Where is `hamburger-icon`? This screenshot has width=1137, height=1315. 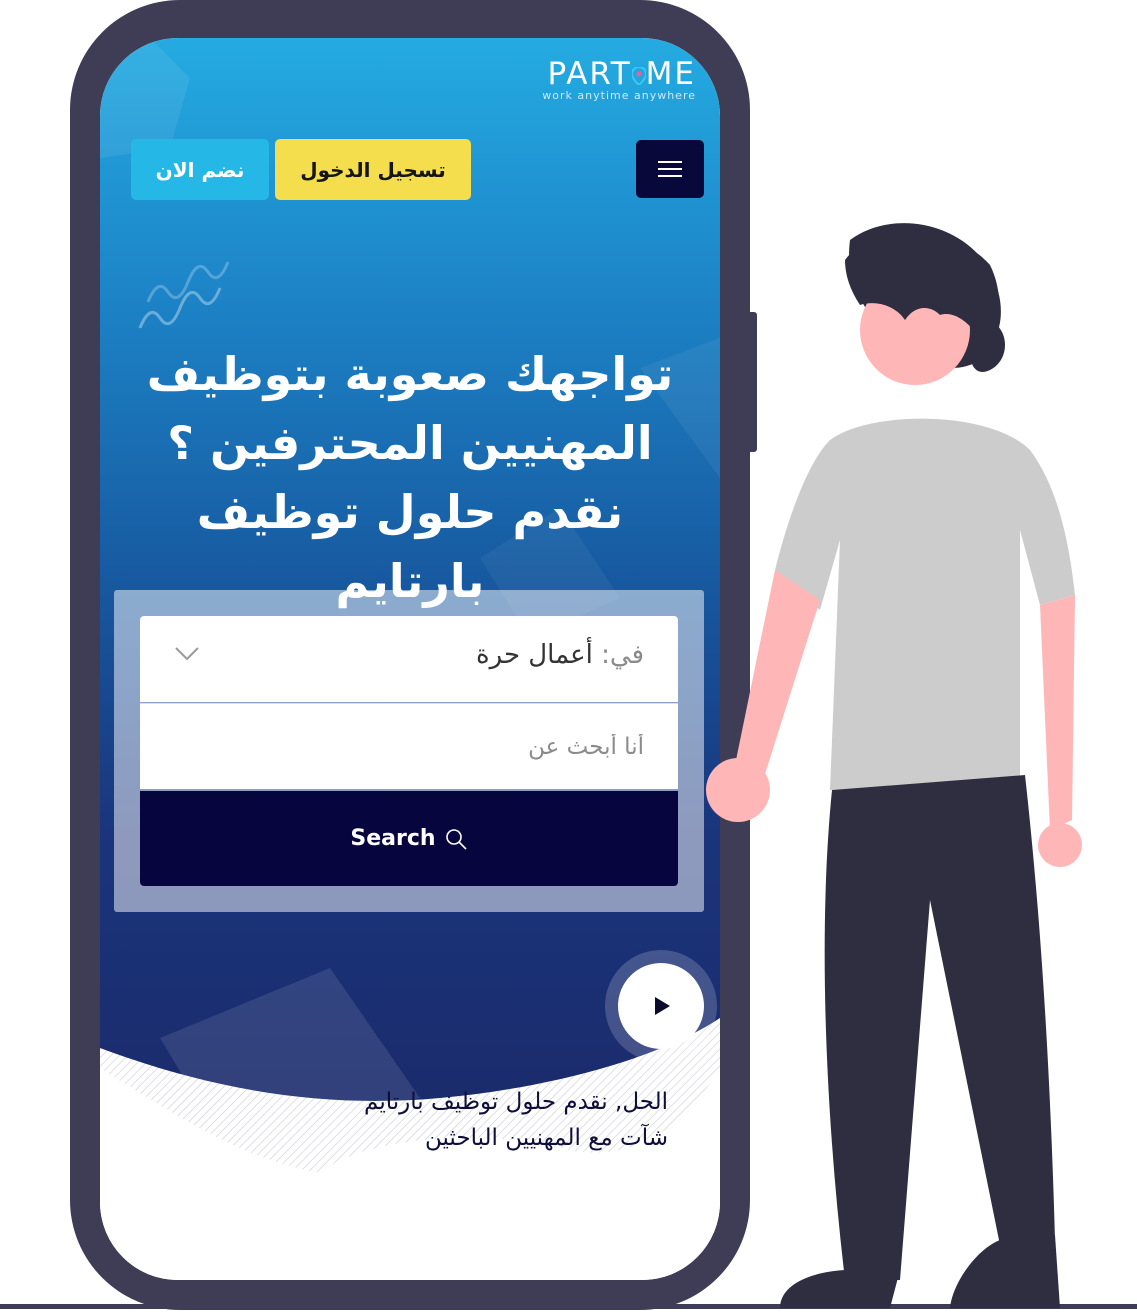
hamburger-icon is located at coordinates (670, 162).